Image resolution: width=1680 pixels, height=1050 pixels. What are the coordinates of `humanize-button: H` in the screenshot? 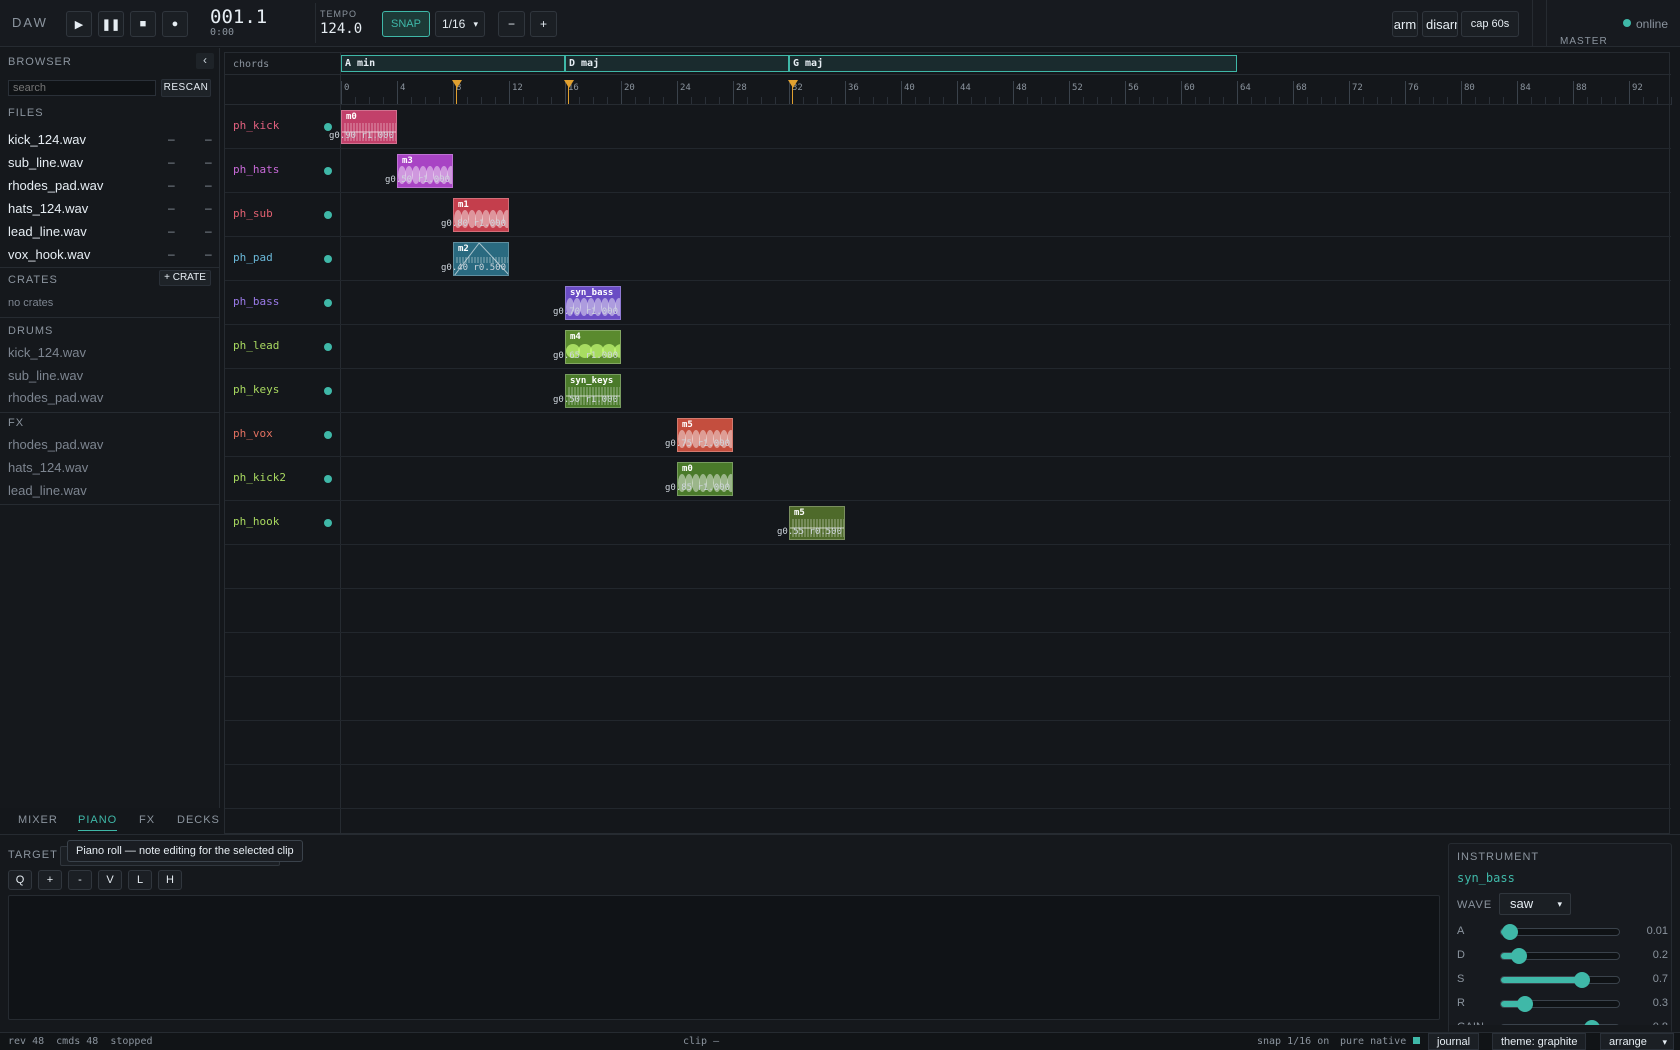 It's located at (170, 880).